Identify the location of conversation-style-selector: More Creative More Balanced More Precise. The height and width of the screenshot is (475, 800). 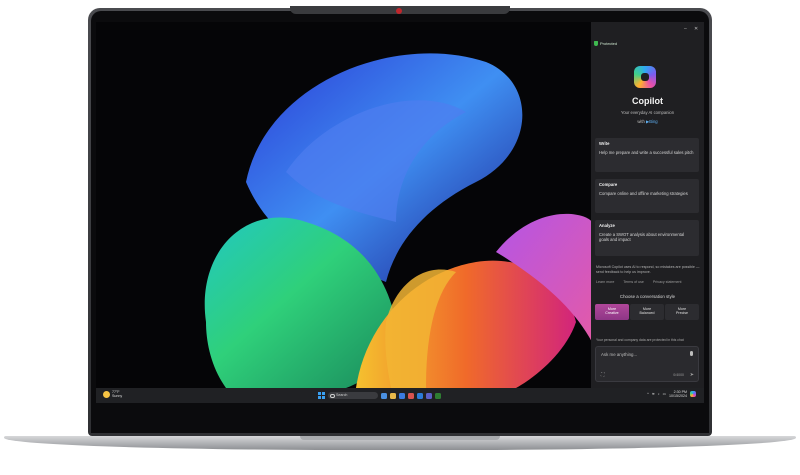
(647, 312).